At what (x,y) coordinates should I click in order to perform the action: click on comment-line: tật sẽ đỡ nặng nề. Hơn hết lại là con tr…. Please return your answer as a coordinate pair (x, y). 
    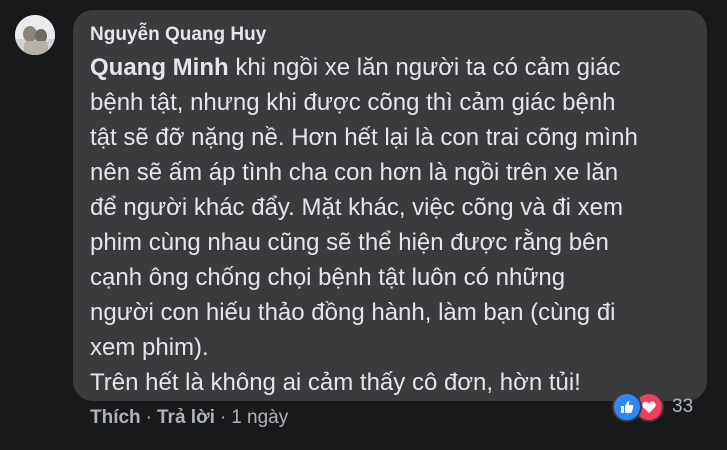
    Looking at the image, I should click on (364, 137).